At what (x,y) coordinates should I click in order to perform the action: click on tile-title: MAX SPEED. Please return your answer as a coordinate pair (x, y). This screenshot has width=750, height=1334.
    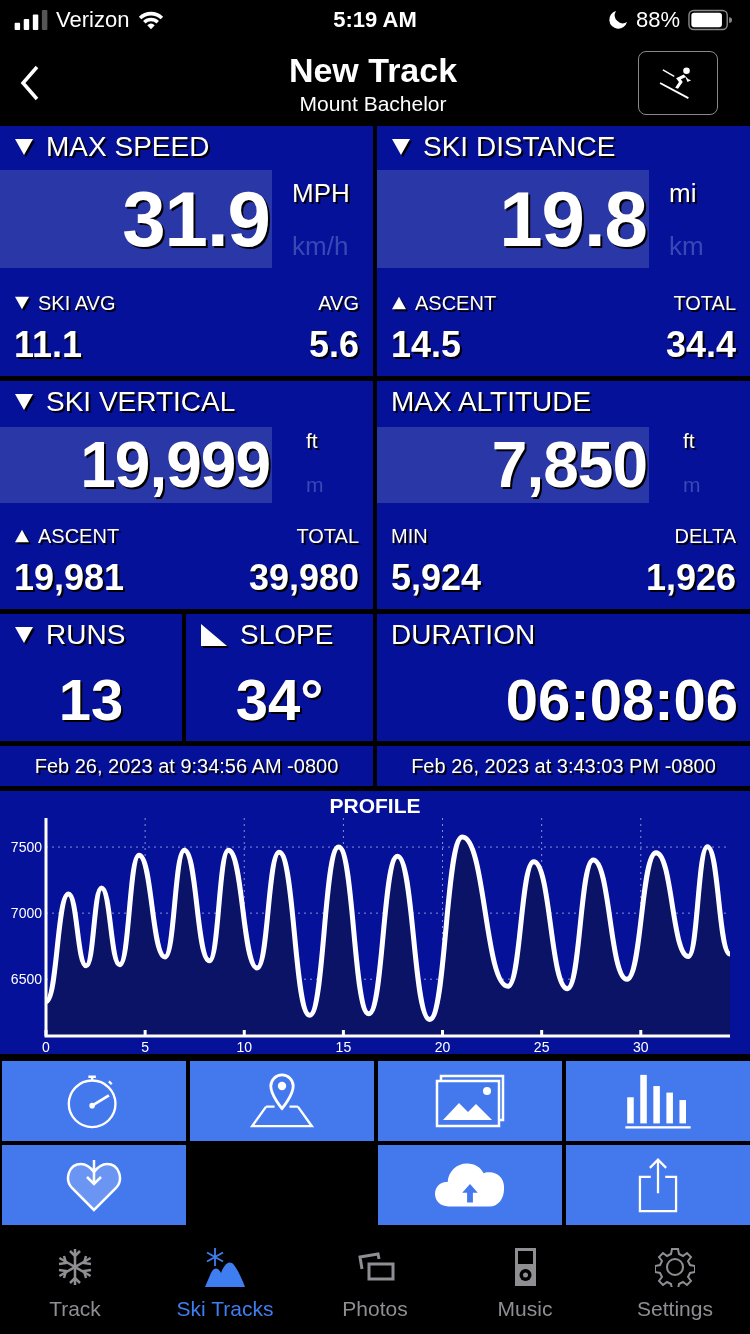
    Looking at the image, I should click on (128, 147).